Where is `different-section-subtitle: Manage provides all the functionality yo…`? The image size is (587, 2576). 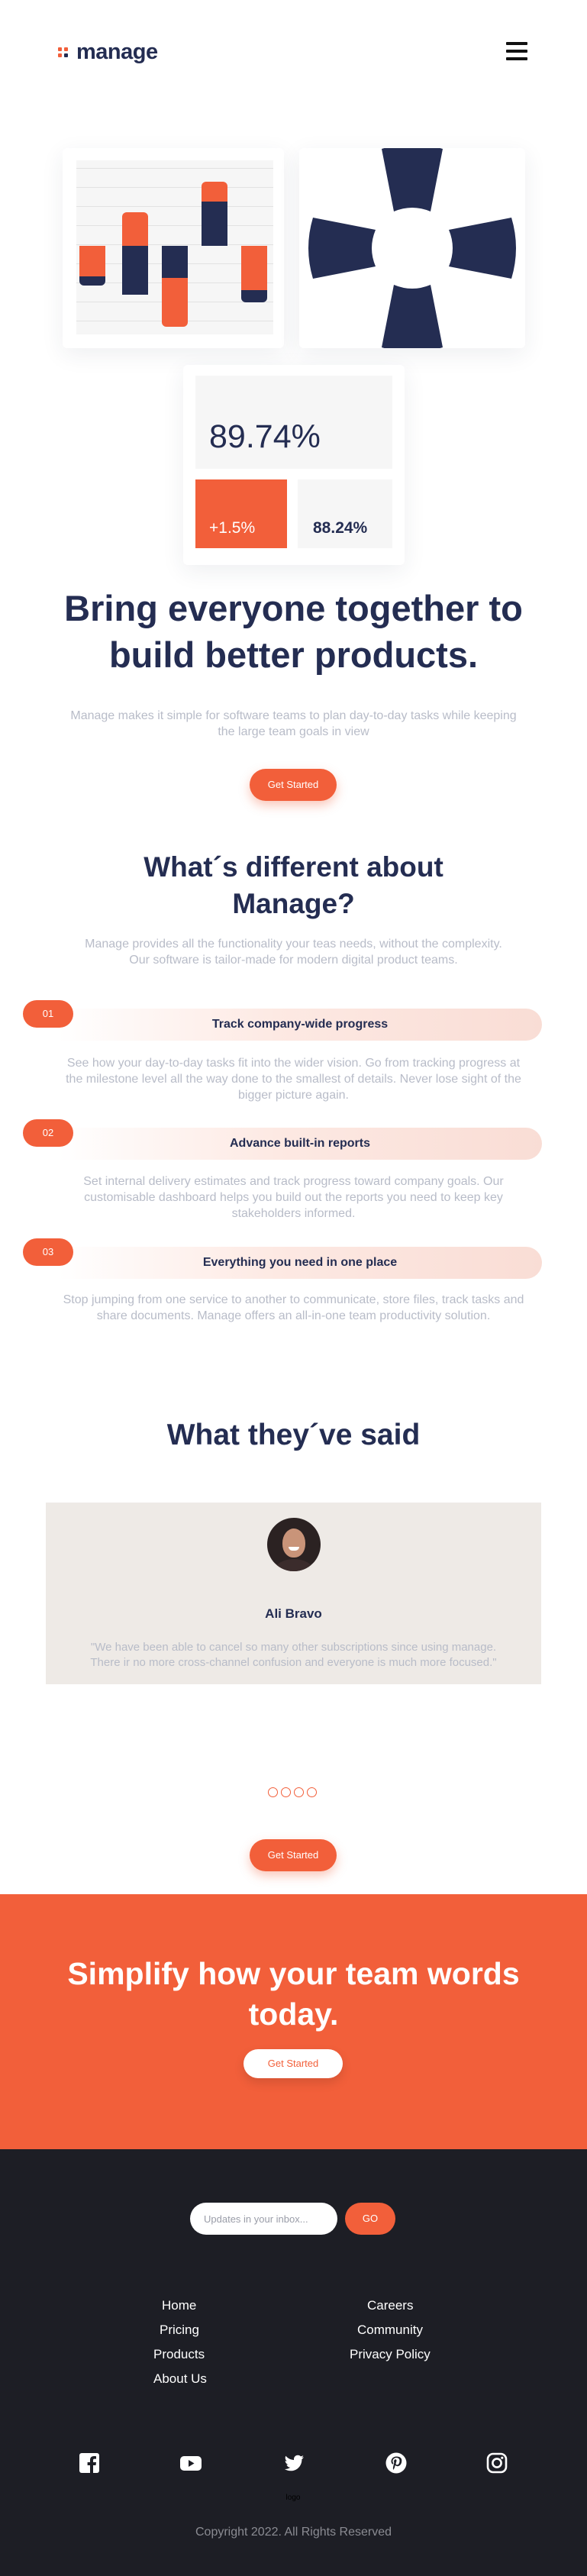
different-section-subtitle: Manage provides all the functionality yo… is located at coordinates (293, 952).